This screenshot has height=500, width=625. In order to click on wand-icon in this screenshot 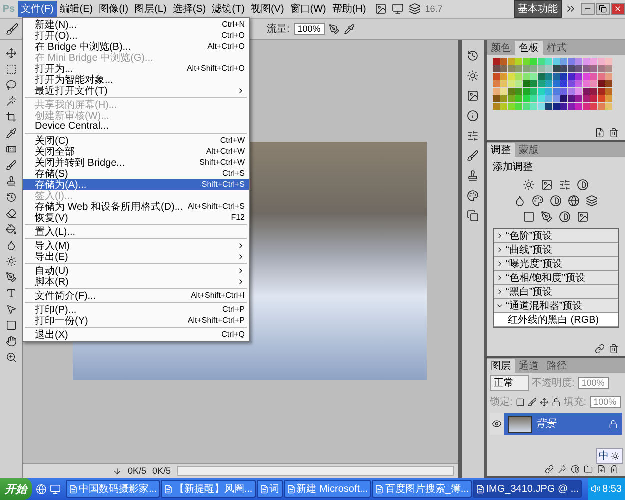, I will do `click(11, 101)`.